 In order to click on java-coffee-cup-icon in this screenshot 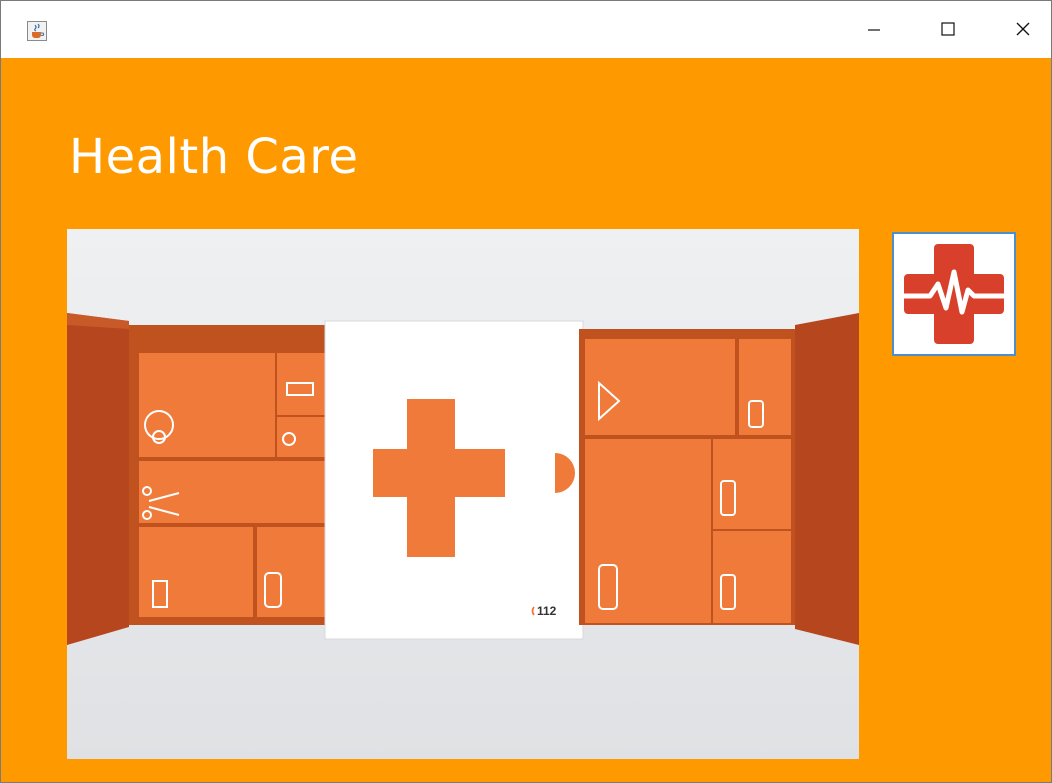, I will do `click(37, 31)`.